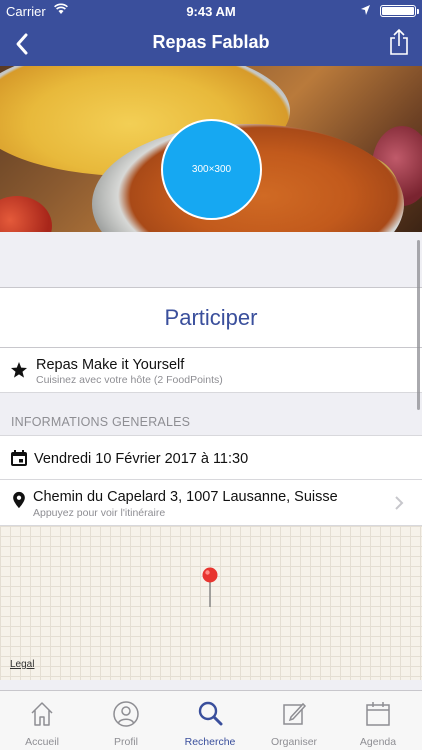 This screenshot has width=422, height=750. What do you see at coordinates (210, 742) in the screenshot?
I see `tab-label: Recherche` at bounding box center [210, 742].